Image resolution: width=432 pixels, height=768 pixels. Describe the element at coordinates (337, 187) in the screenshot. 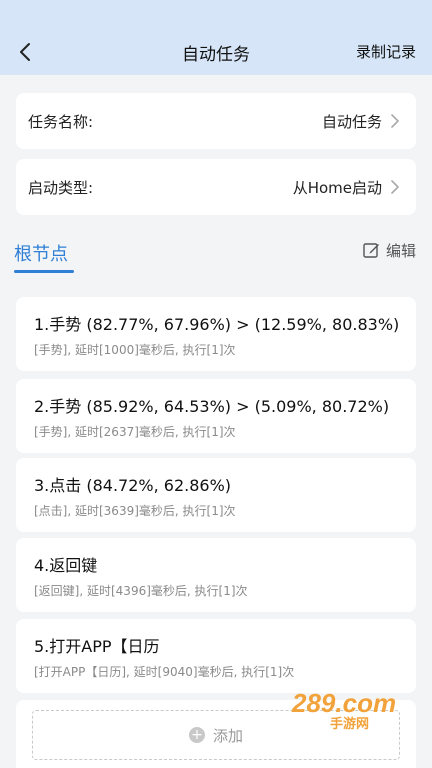

I see `start-type-value: 从Home启动` at that location.